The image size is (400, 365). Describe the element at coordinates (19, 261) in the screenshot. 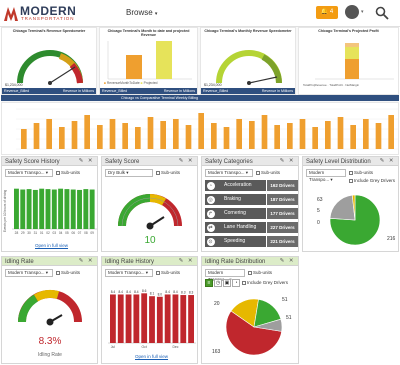

I see `widget-title: Idling Rate` at that location.